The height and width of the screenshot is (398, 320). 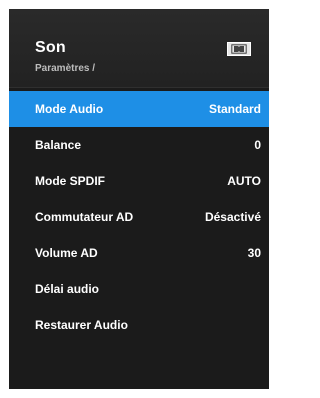 I want to click on menu-item-label: Balance, so click(x=58, y=145).